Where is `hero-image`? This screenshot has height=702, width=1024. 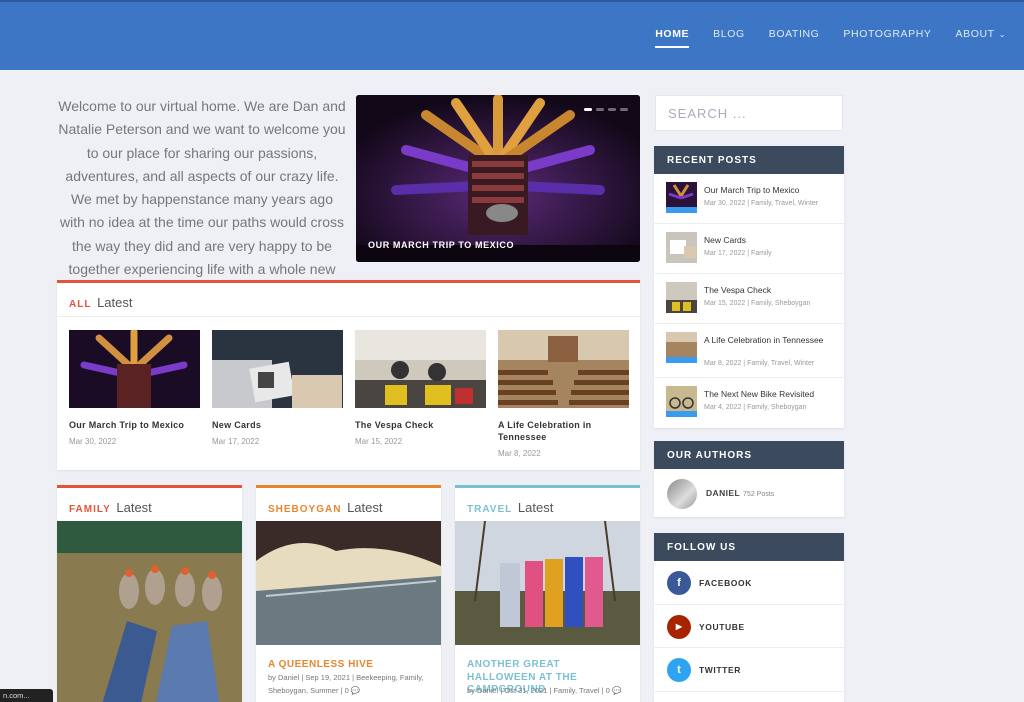
hero-image is located at coordinates (498, 178).